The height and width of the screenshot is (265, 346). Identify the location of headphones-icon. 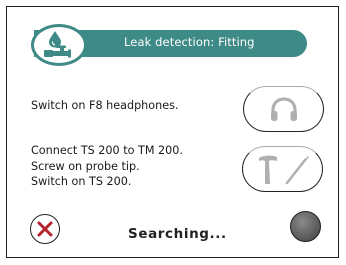
(284, 109).